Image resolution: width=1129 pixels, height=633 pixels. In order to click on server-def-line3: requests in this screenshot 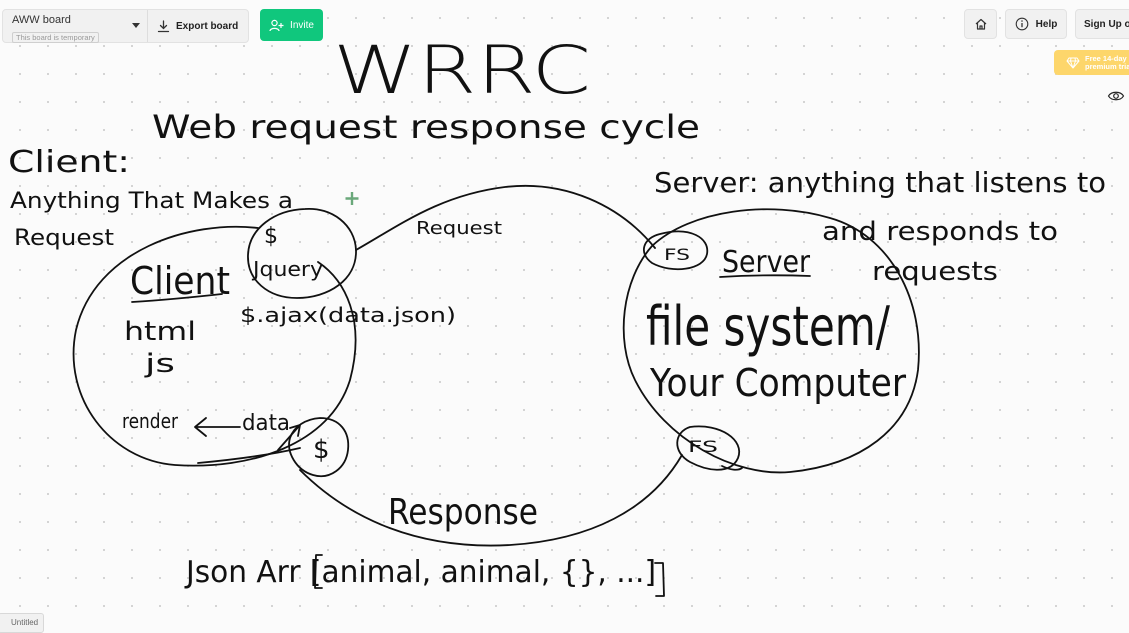, I will do `click(935, 272)`.